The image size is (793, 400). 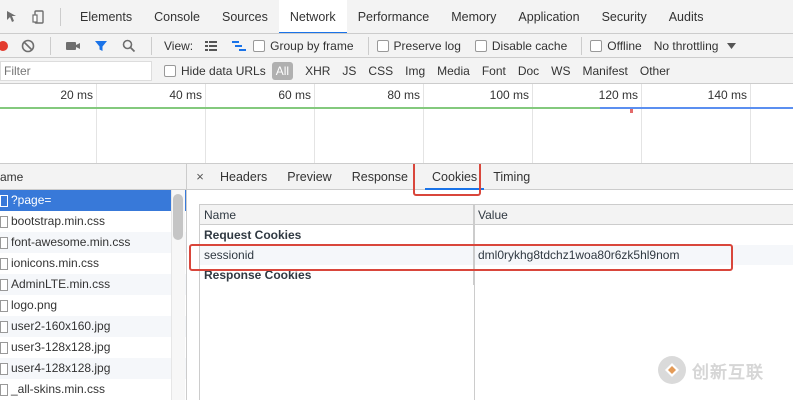 I want to click on watermark: 创新互联, so click(x=711, y=370).